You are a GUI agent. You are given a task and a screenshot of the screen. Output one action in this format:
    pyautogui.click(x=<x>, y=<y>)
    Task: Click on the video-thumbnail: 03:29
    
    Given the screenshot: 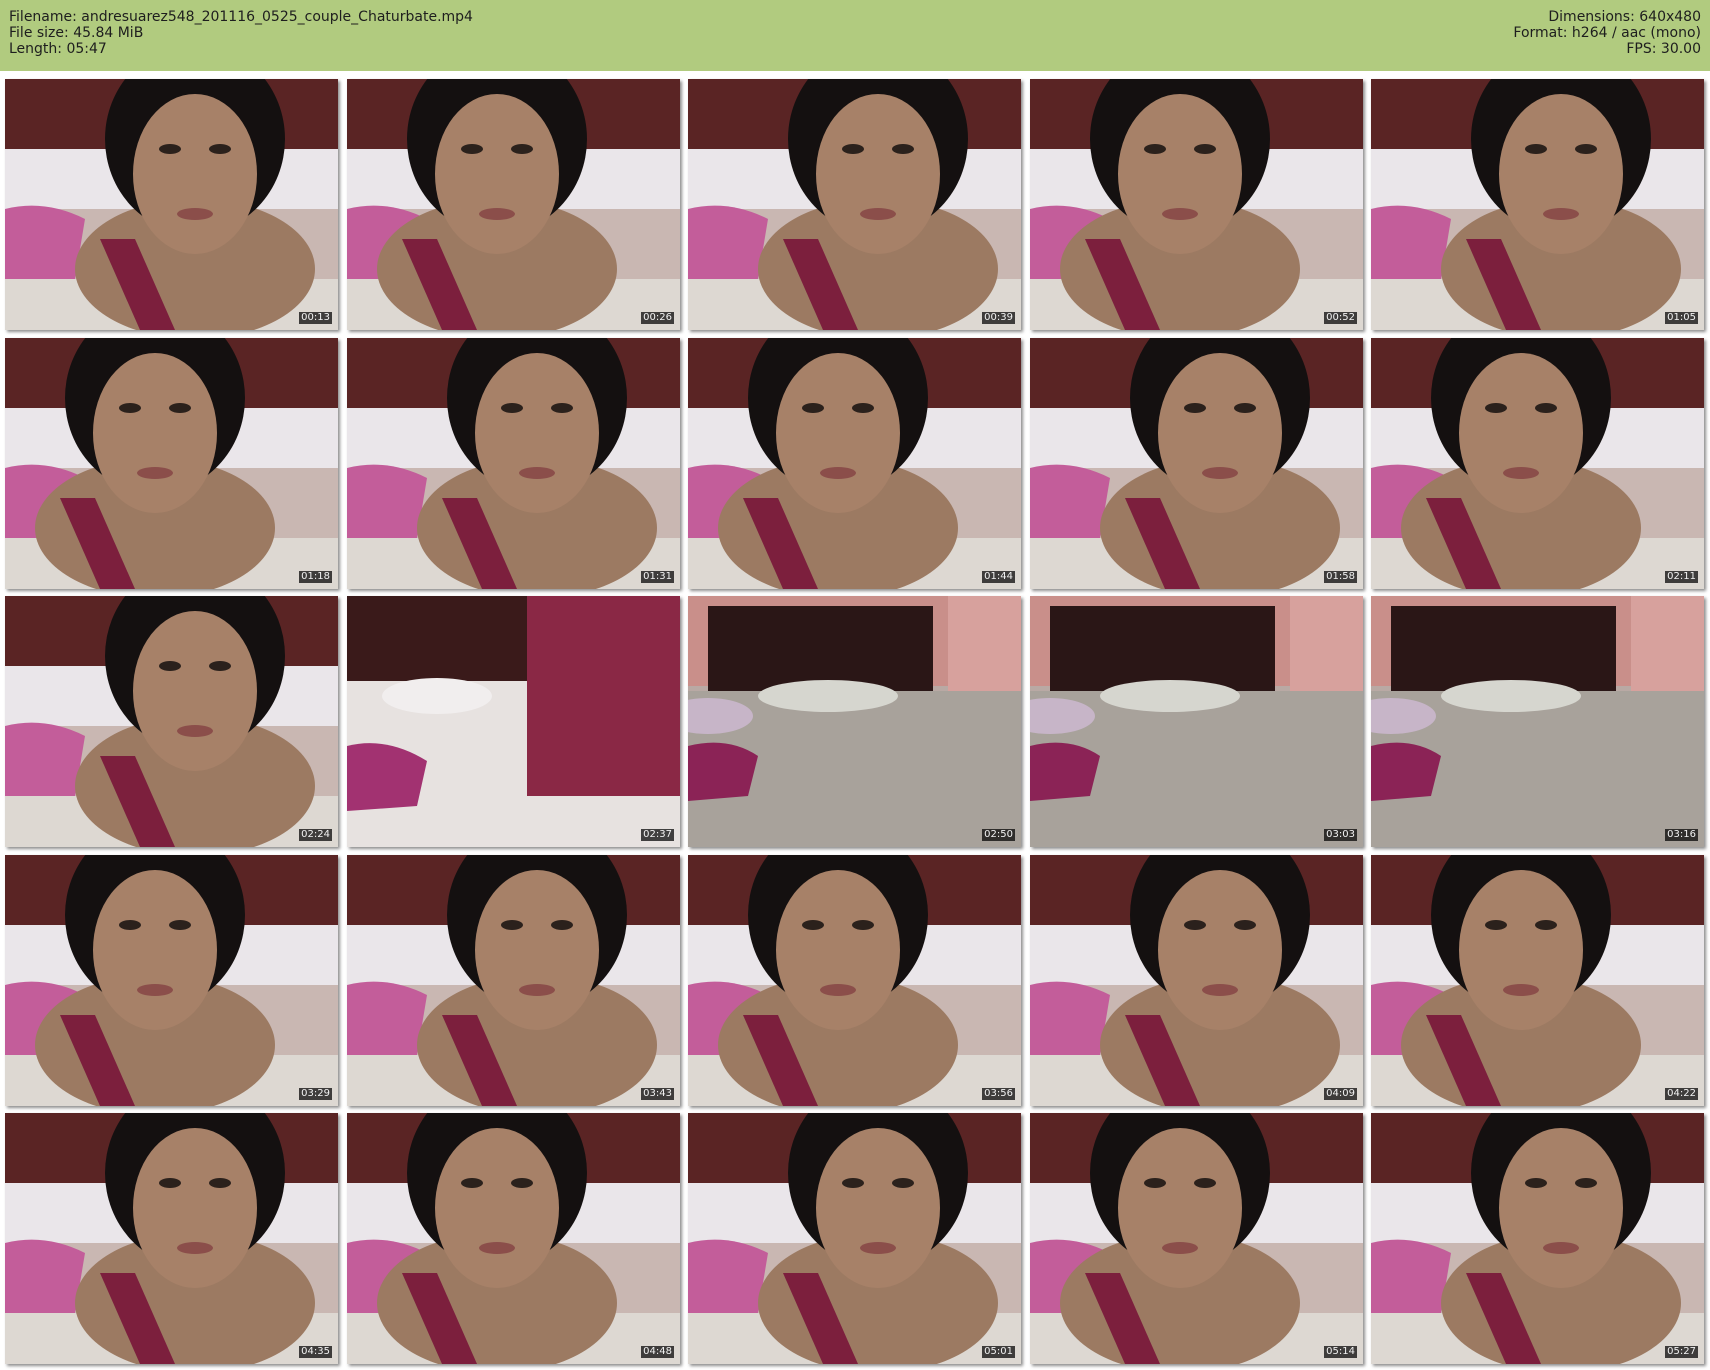 What is the action you would take?
    pyautogui.click(x=171, y=980)
    